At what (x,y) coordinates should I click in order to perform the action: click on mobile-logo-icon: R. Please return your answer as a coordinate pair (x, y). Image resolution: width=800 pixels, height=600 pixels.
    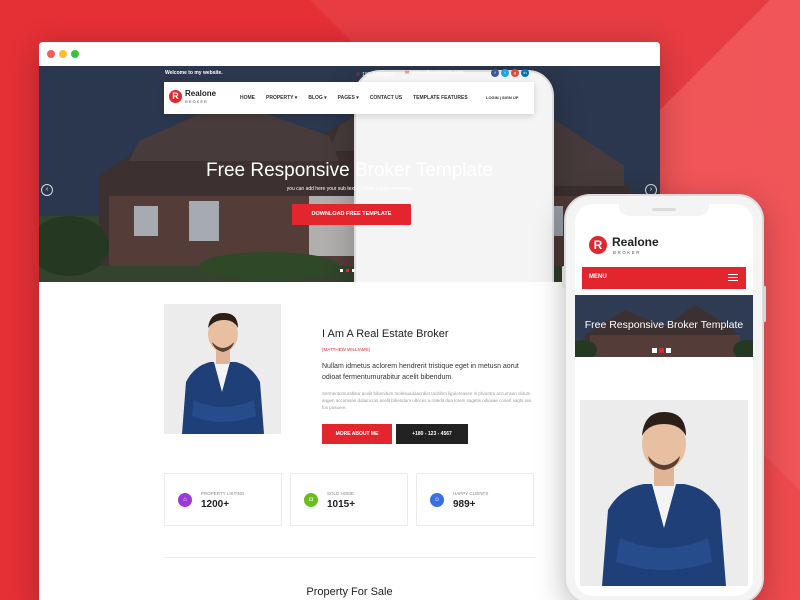
    Looking at the image, I should click on (598, 245).